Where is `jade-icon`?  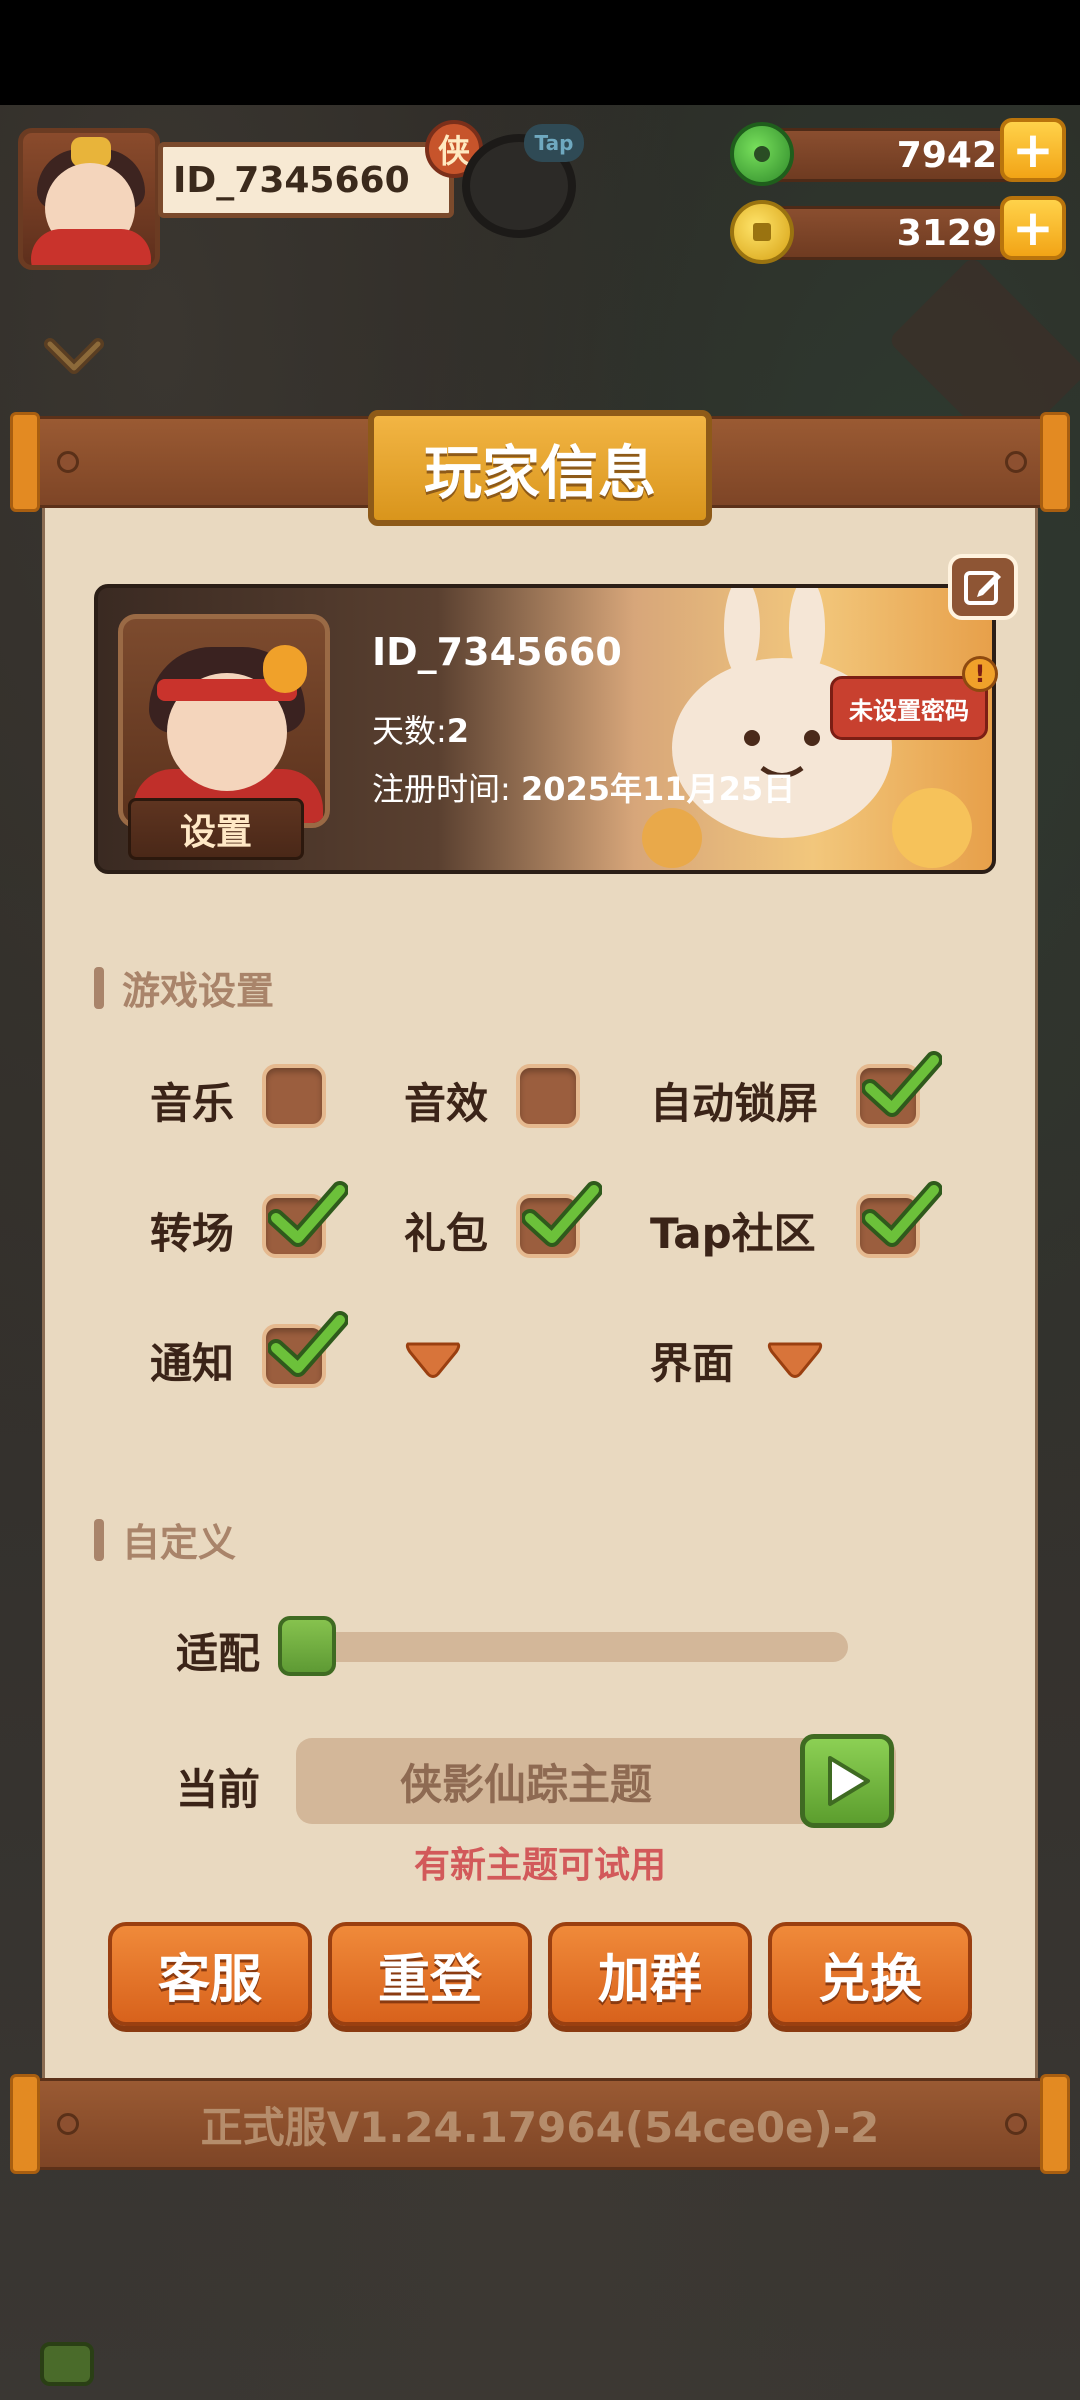
jade-icon is located at coordinates (762, 154).